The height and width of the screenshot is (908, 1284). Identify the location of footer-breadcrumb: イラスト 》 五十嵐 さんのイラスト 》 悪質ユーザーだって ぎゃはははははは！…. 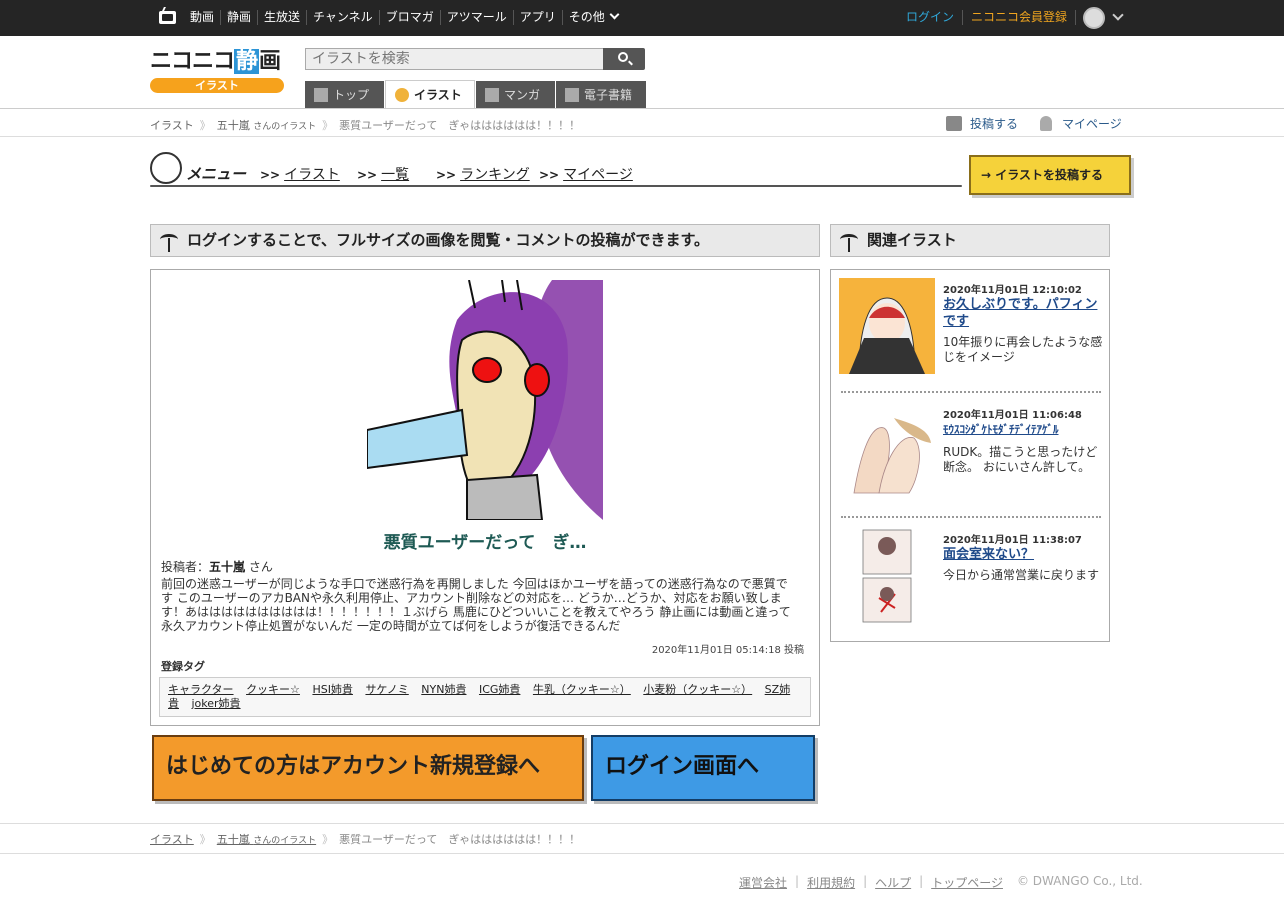
(365, 839).